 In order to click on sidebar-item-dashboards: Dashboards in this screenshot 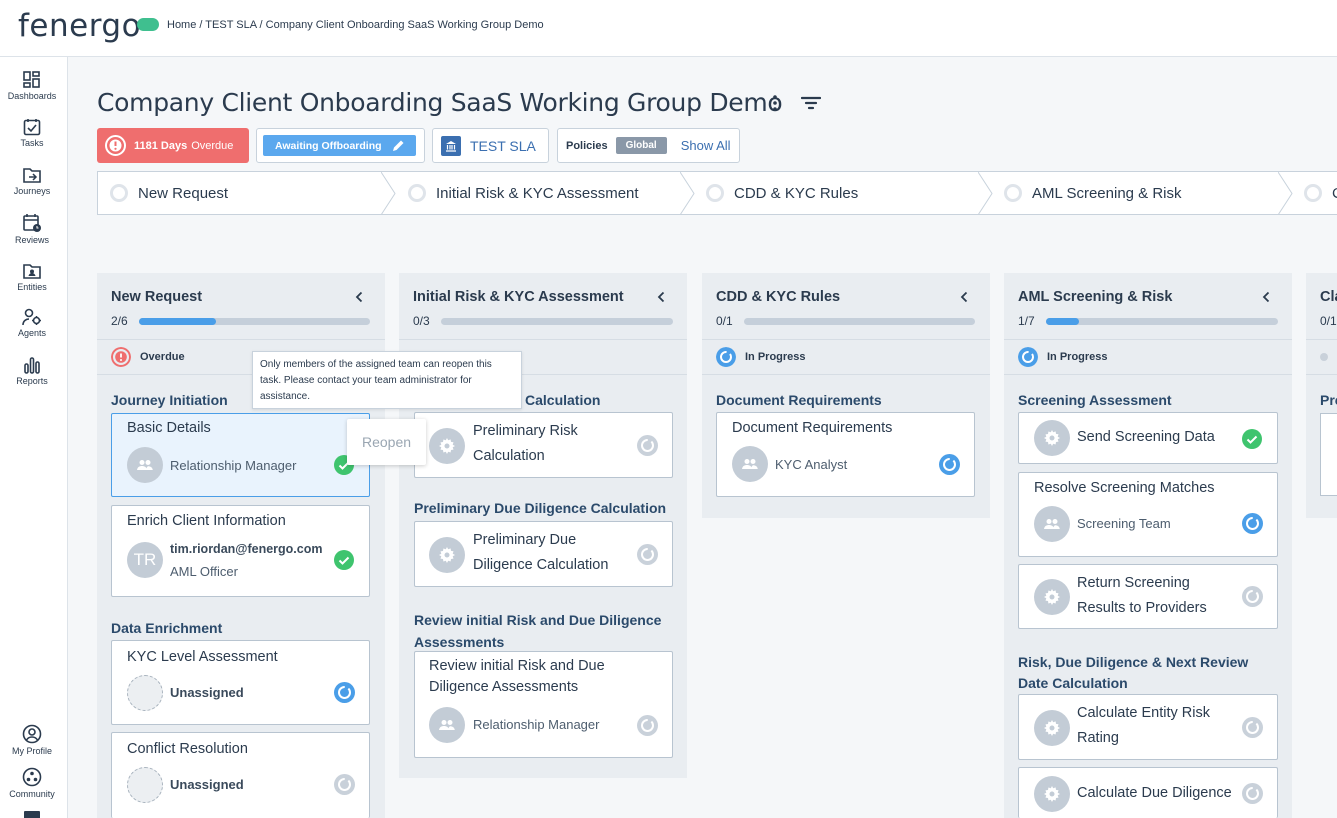, I will do `click(32, 86)`.